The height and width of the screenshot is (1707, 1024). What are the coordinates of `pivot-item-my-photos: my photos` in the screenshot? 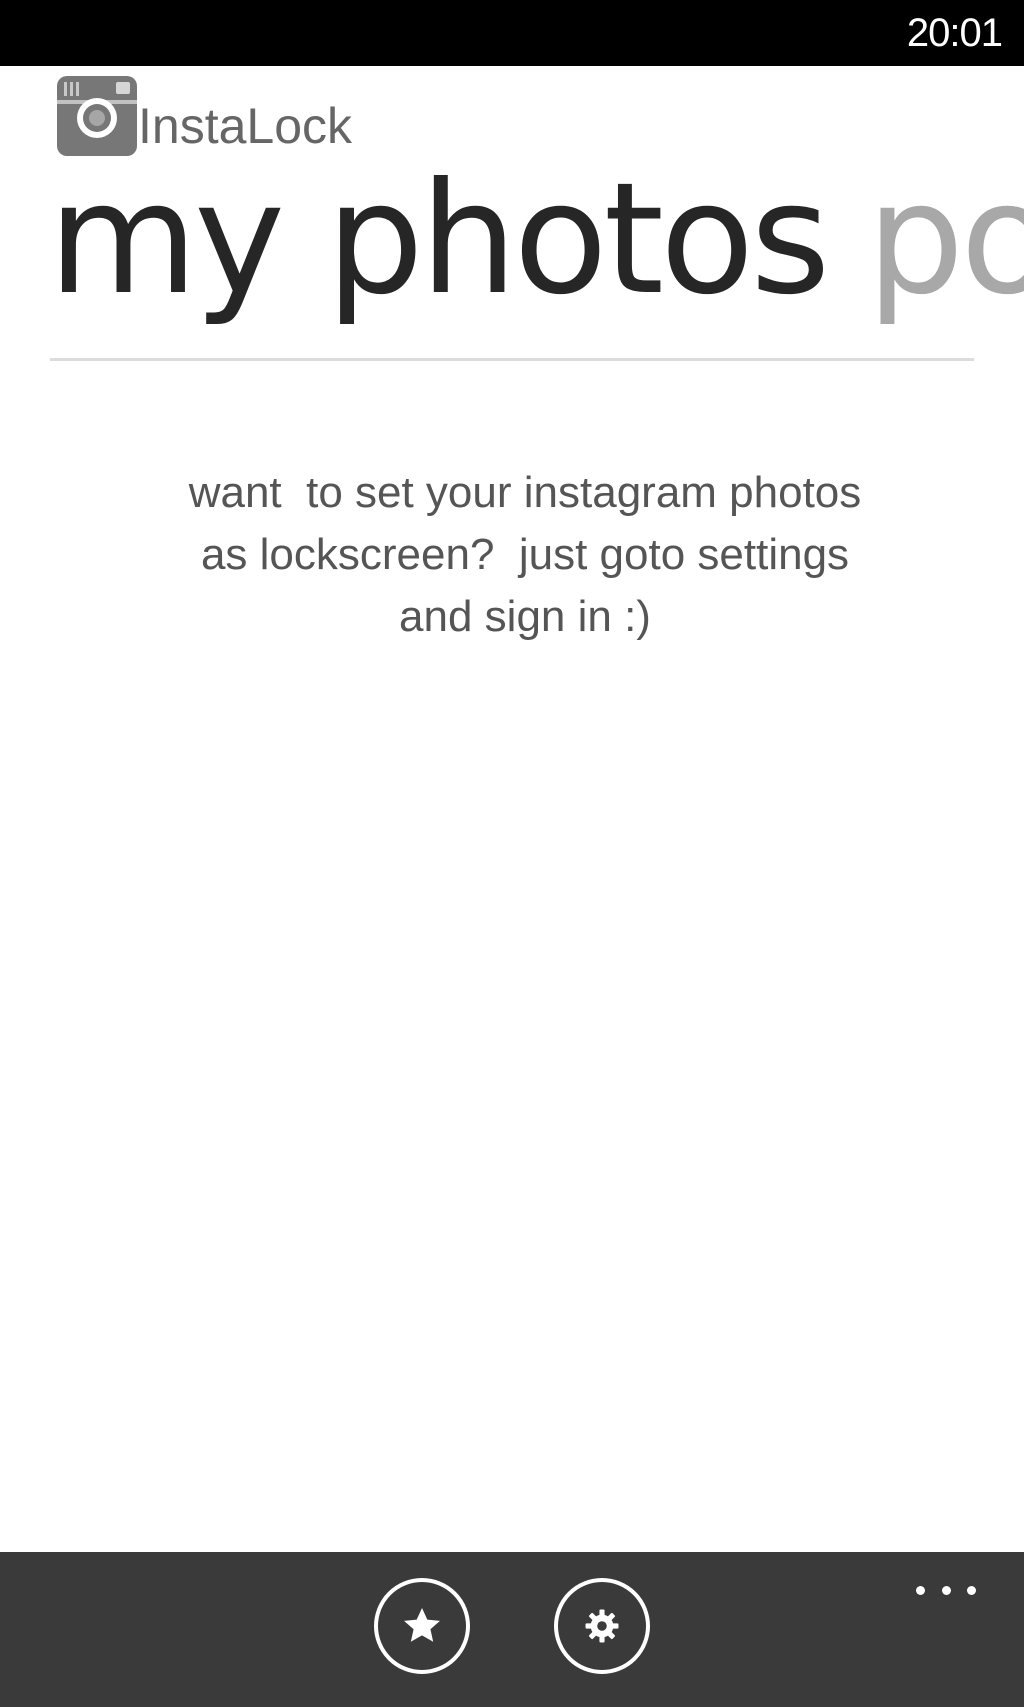 It's located at (439, 240).